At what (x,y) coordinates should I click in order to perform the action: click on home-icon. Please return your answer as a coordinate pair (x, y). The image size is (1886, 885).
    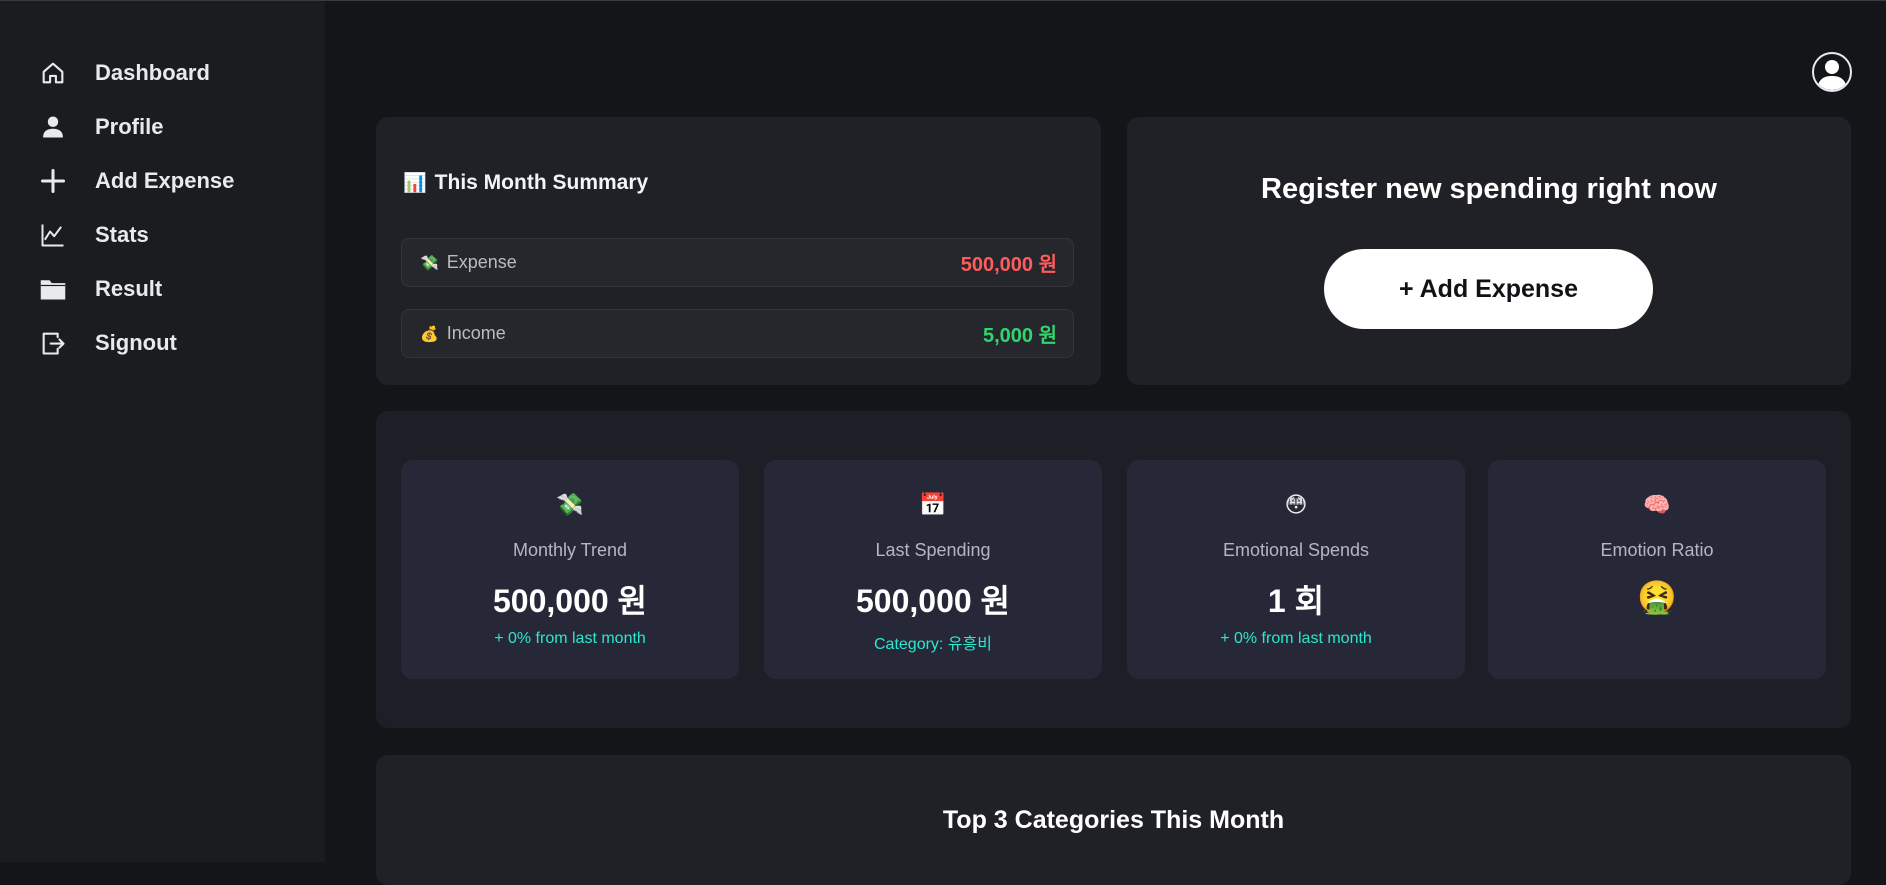
    Looking at the image, I should click on (53, 73).